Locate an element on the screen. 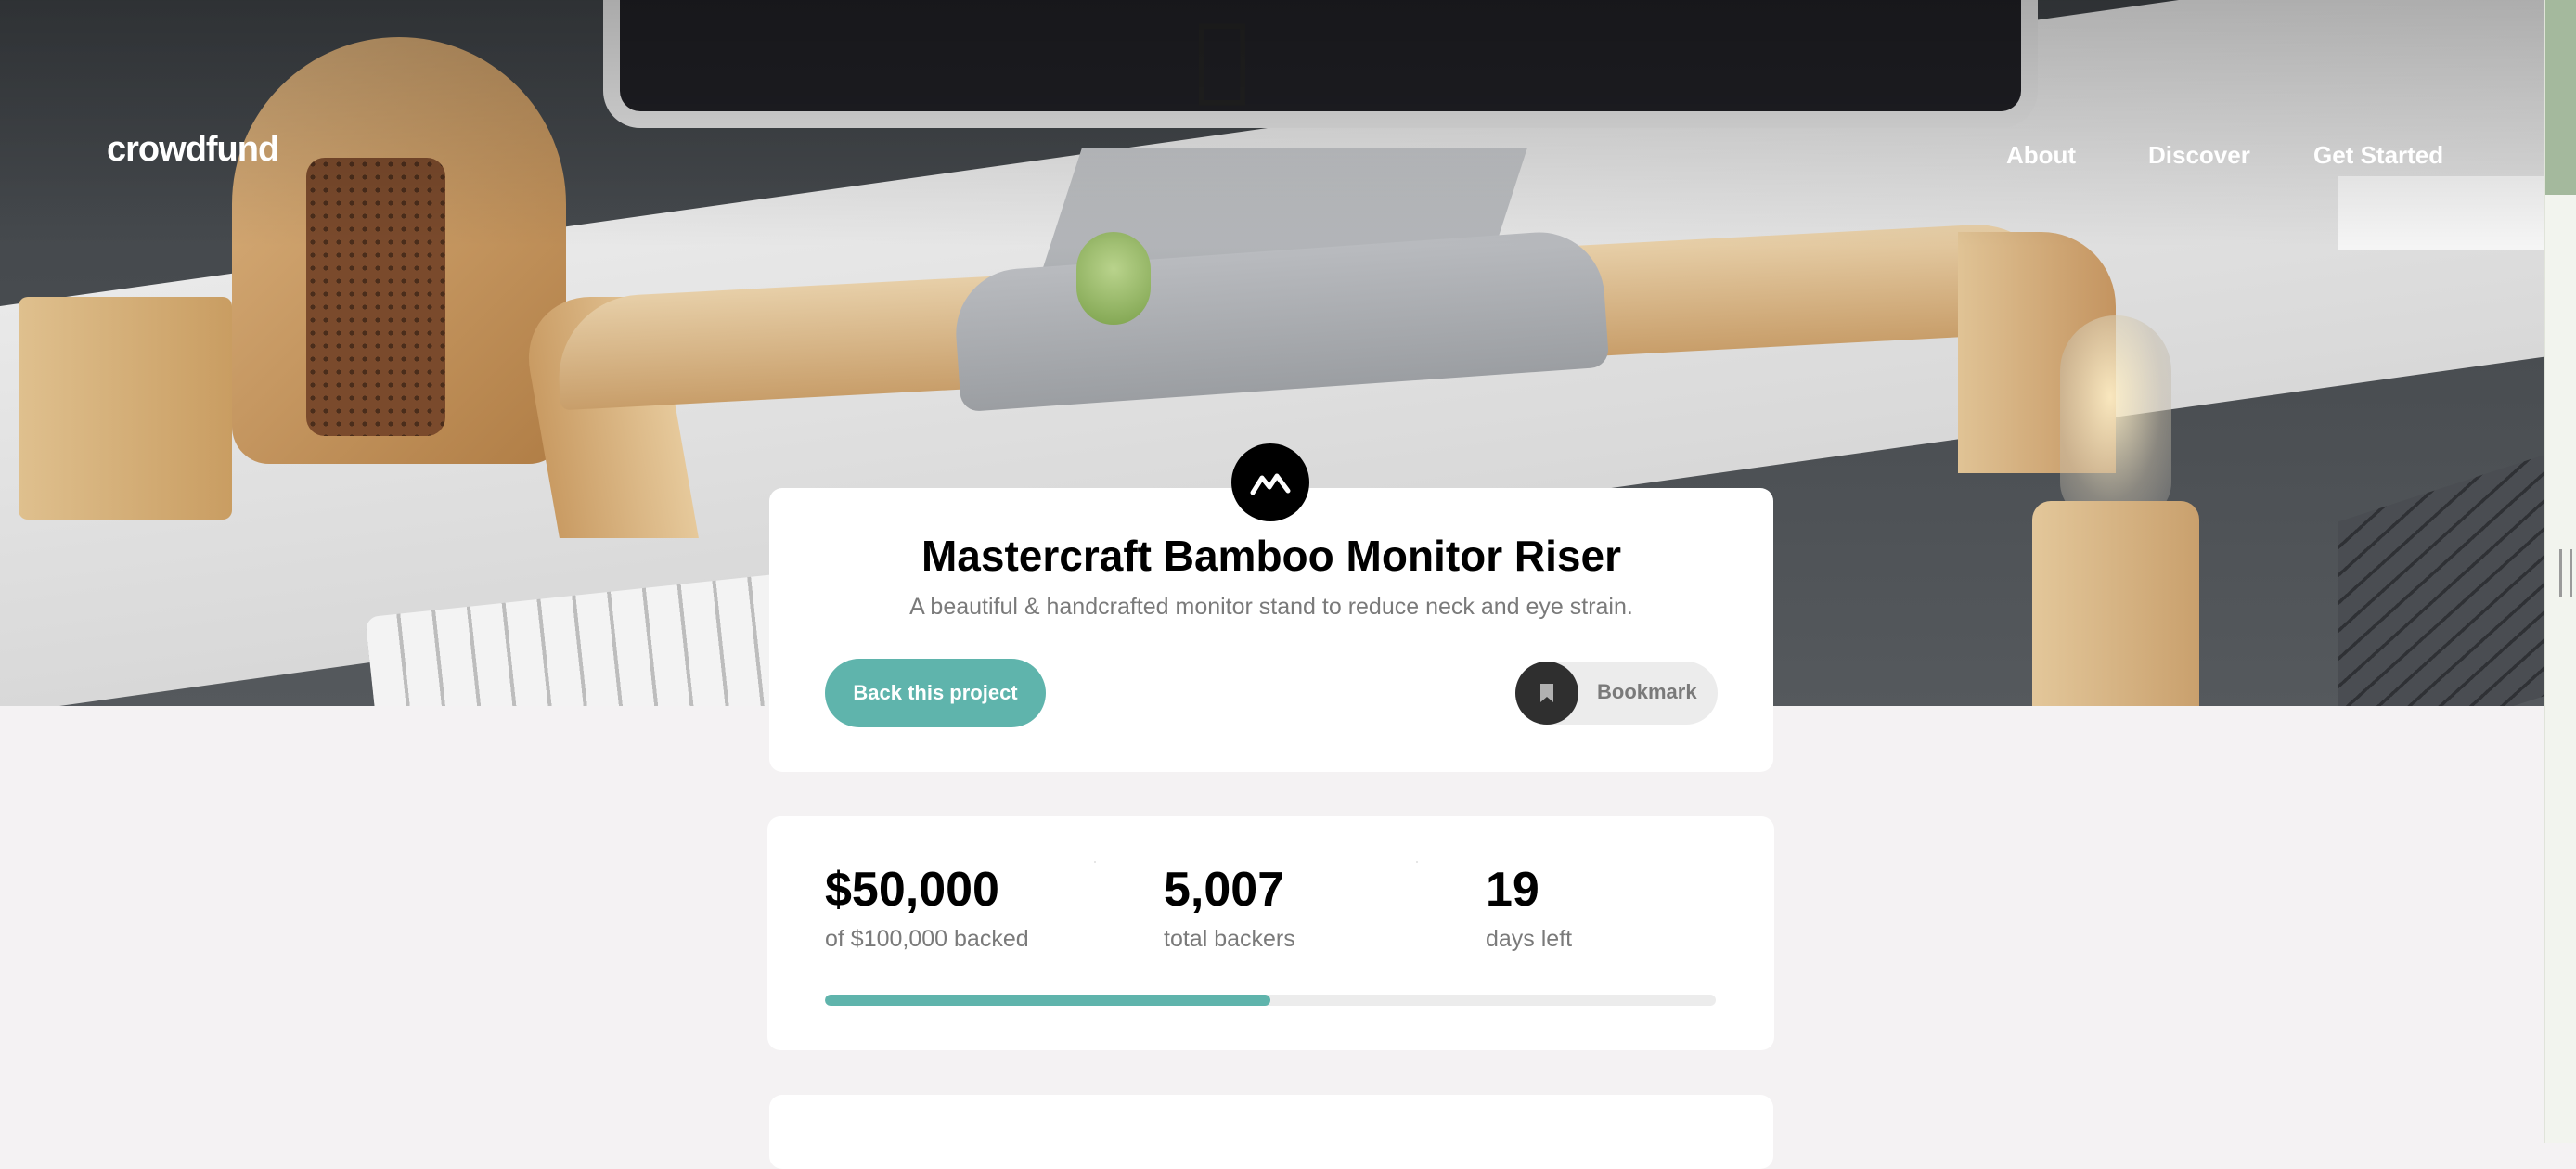 The image size is (2576, 1169). riser-leg-right is located at coordinates (2037, 352).